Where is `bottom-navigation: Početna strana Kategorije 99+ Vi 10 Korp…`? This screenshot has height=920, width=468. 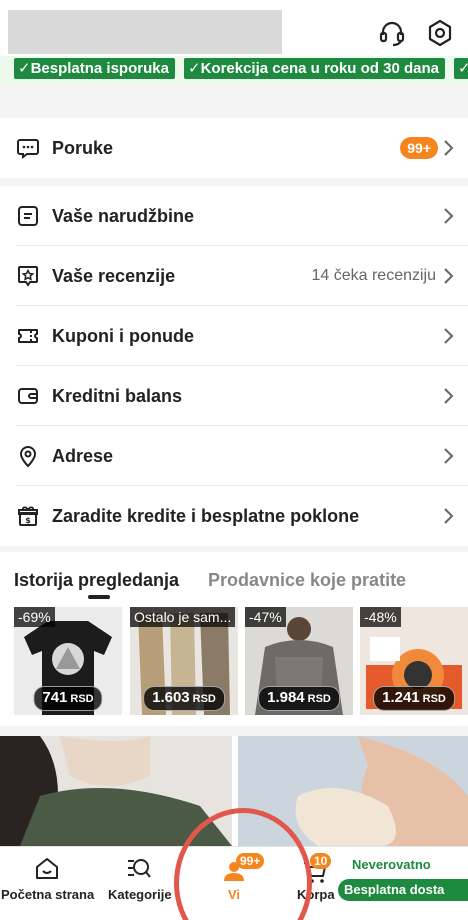
bottom-navigation: Početna strana Kategorije 99+ Vi 10 Korp… is located at coordinates (234, 883).